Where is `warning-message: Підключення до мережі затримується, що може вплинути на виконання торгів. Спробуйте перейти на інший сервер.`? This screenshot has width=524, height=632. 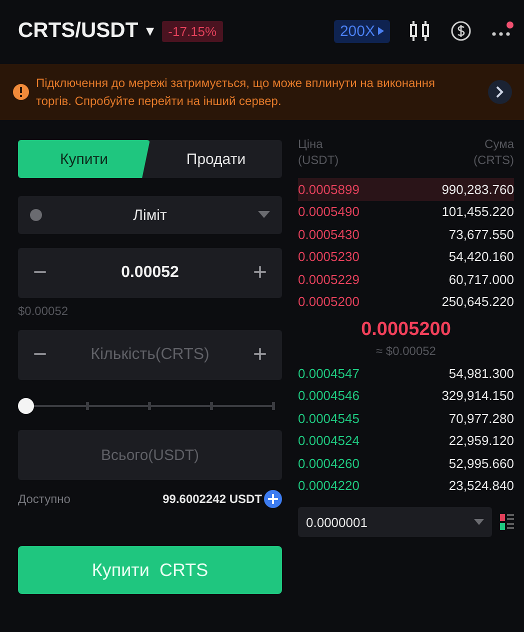
warning-message: Підключення до мережі затримується, що може вплинути на виконання торгів. Спробуйте перейти на інший сервер. is located at coordinates (236, 92).